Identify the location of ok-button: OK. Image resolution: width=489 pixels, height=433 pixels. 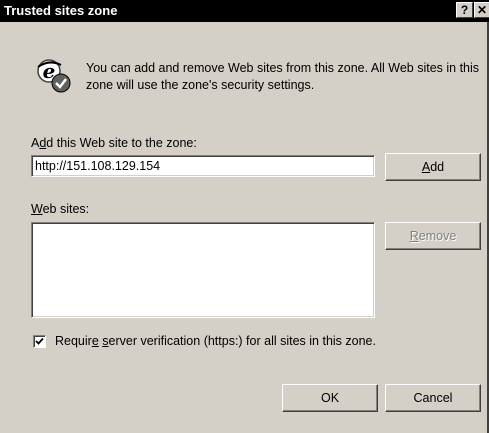
(330, 398).